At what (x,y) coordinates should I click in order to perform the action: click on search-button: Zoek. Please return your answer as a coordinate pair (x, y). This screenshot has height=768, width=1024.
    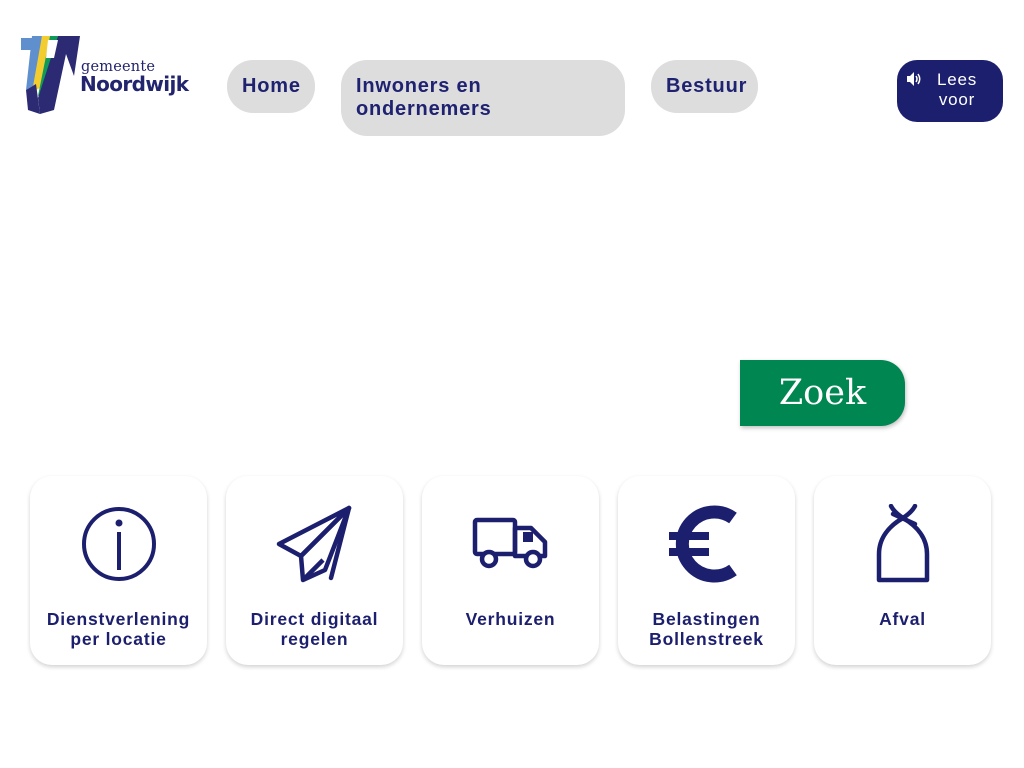
    Looking at the image, I should click on (822, 393).